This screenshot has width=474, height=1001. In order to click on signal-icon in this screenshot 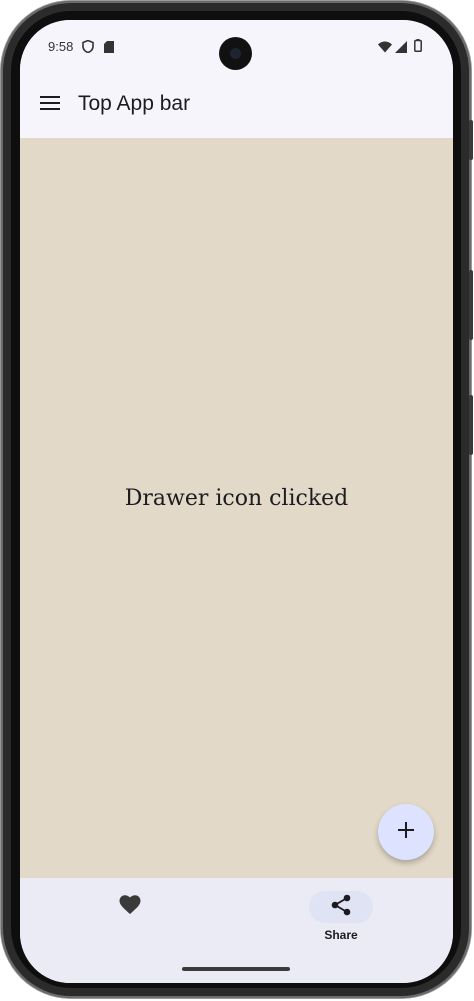, I will do `click(401, 49)`.